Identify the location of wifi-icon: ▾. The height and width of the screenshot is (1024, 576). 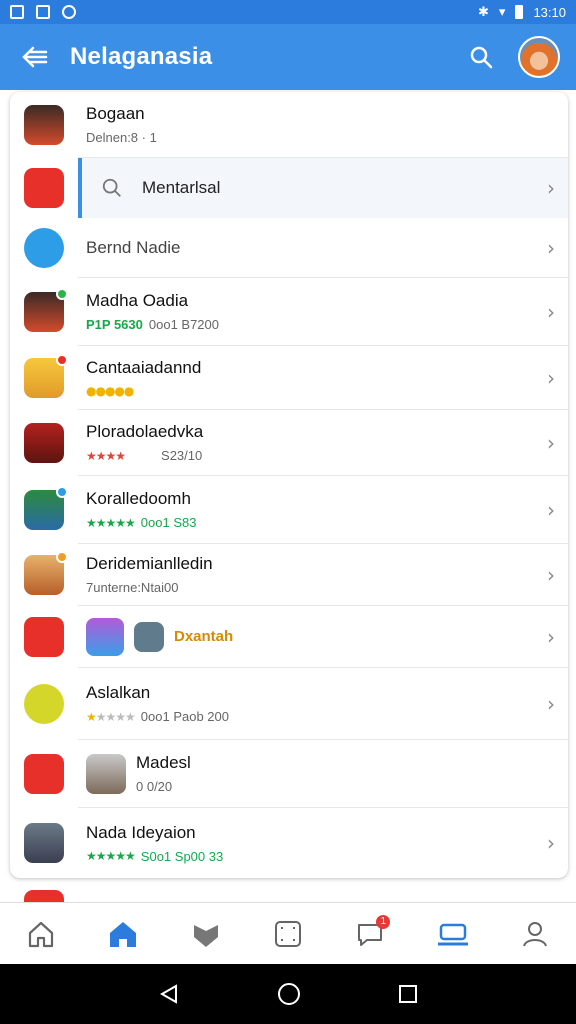
(502, 11).